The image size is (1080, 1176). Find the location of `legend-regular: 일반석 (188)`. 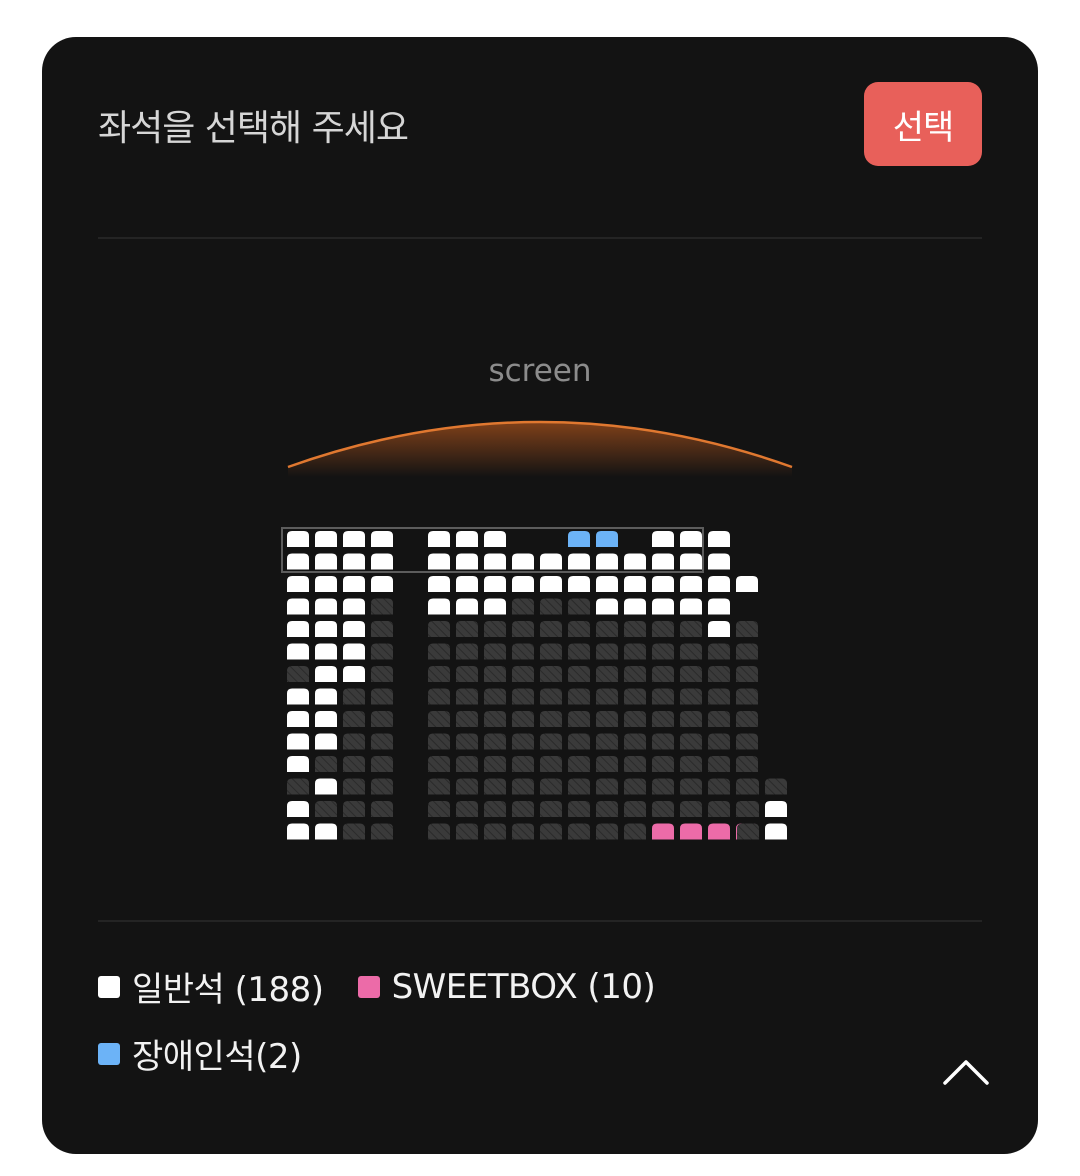

legend-regular: 일반석 (188) is located at coordinates (211, 986).